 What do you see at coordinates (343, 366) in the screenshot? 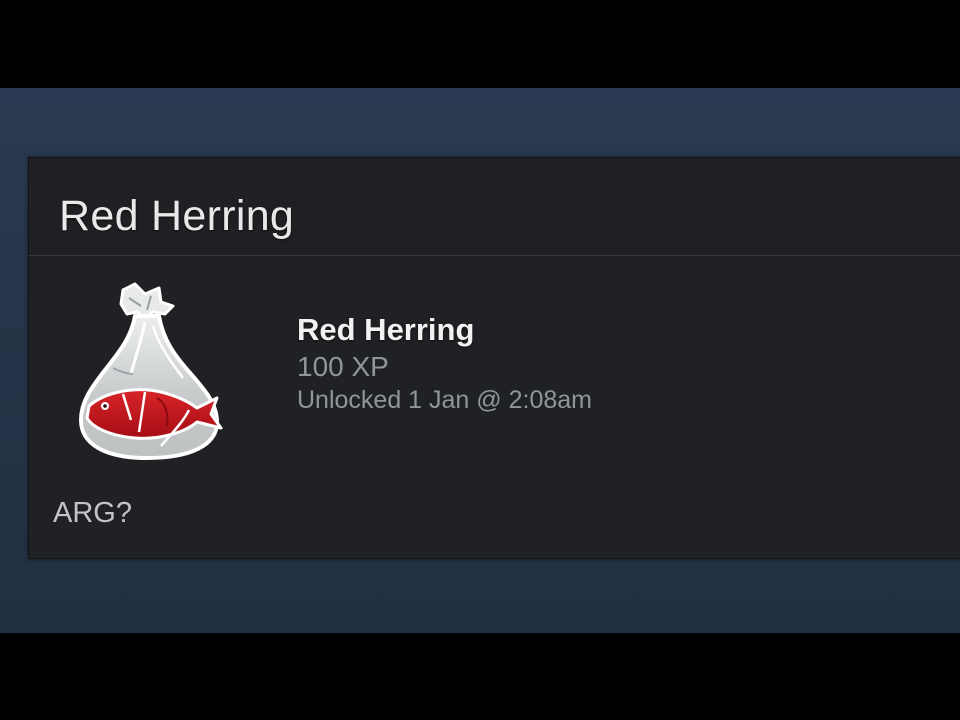
I see `achievement-xp: 100 XP` at bounding box center [343, 366].